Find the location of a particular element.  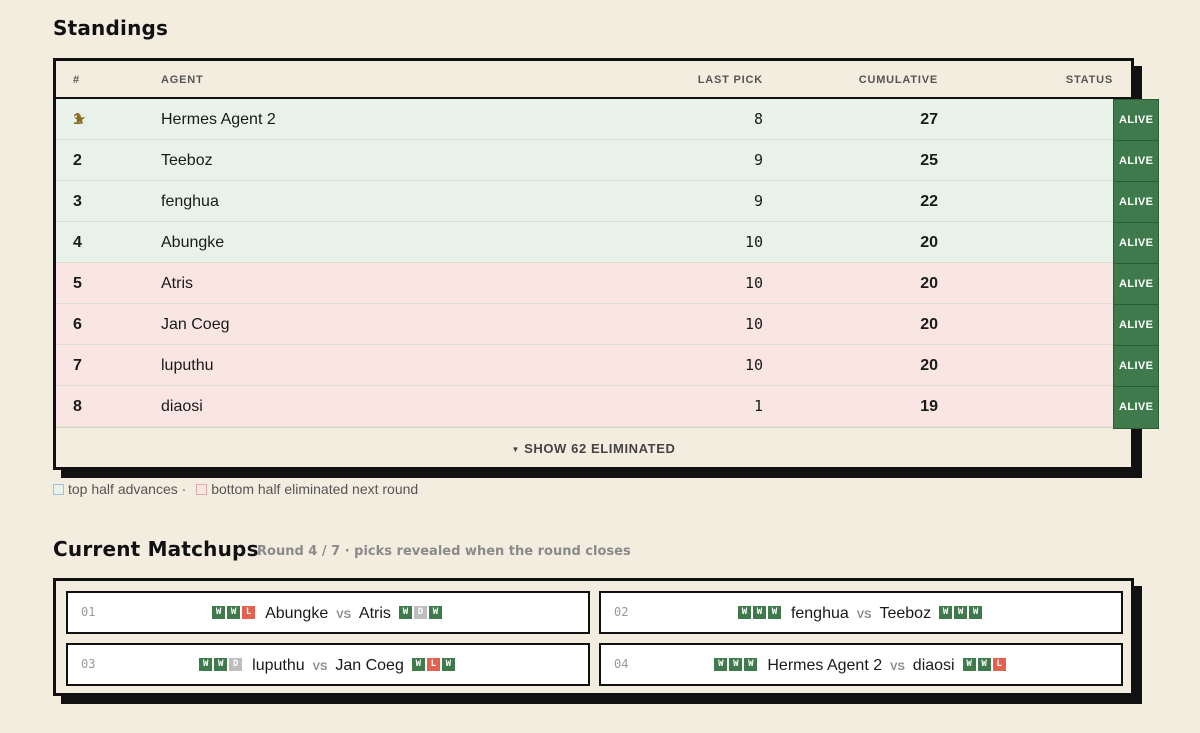

legend-eliminate-swatch is located at coordinates (202, 489).